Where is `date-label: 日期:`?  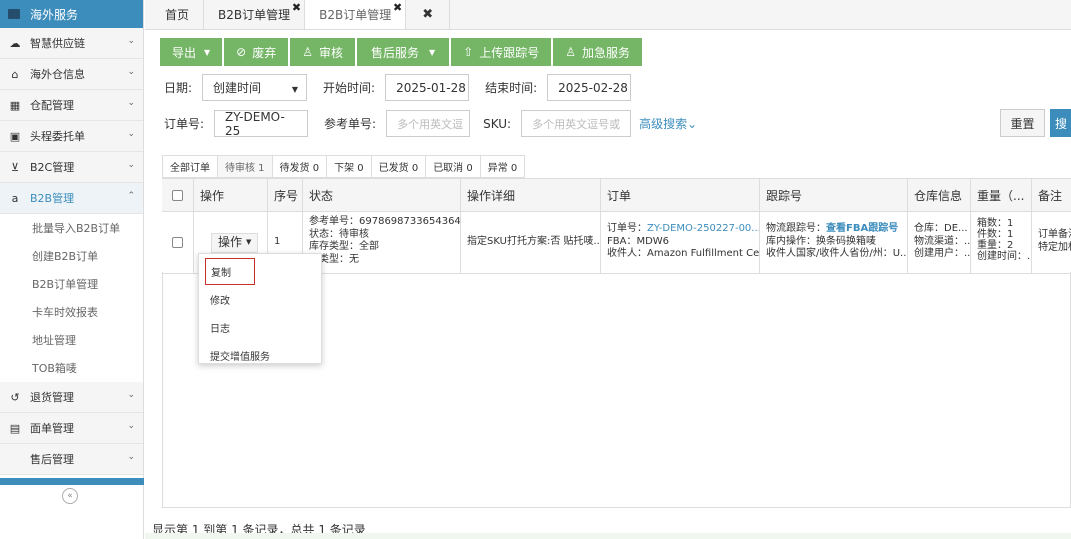
date-label: 日期: is located at coordinates (178, 88).